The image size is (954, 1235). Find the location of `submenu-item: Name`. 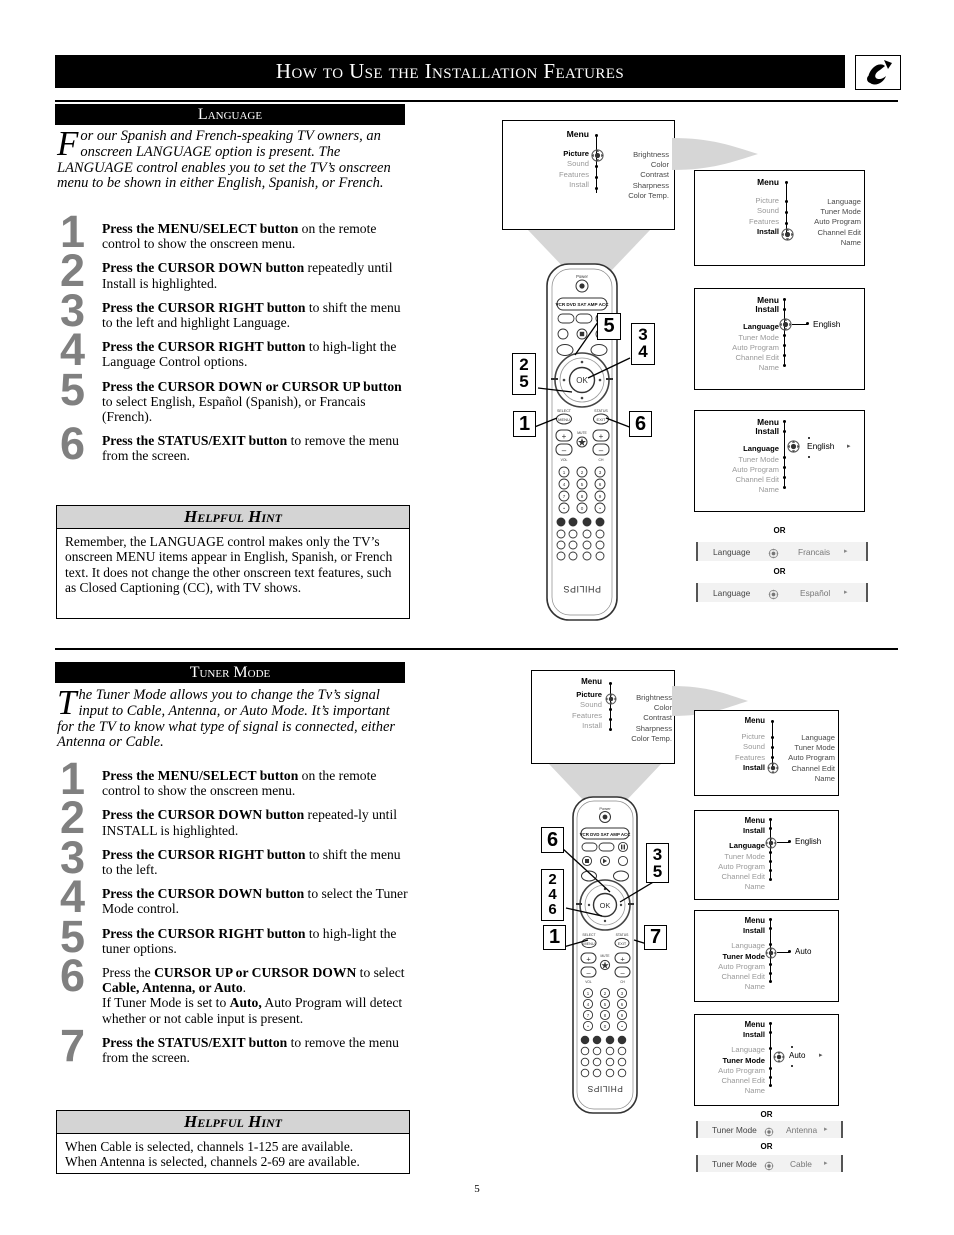

submenu-item: Name is located at coordinates (824, 778).